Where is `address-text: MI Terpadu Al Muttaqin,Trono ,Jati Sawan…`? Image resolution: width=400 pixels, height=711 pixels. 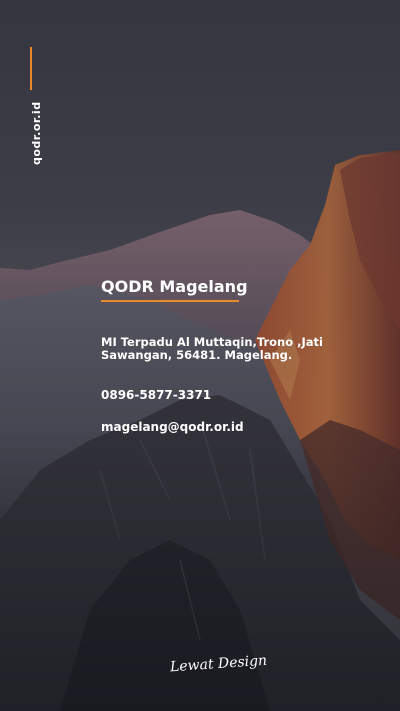
address-text: MI Terpadu Al Muttaqin,Trono ,Jati Sawan… is located at coordinates (212, 348).